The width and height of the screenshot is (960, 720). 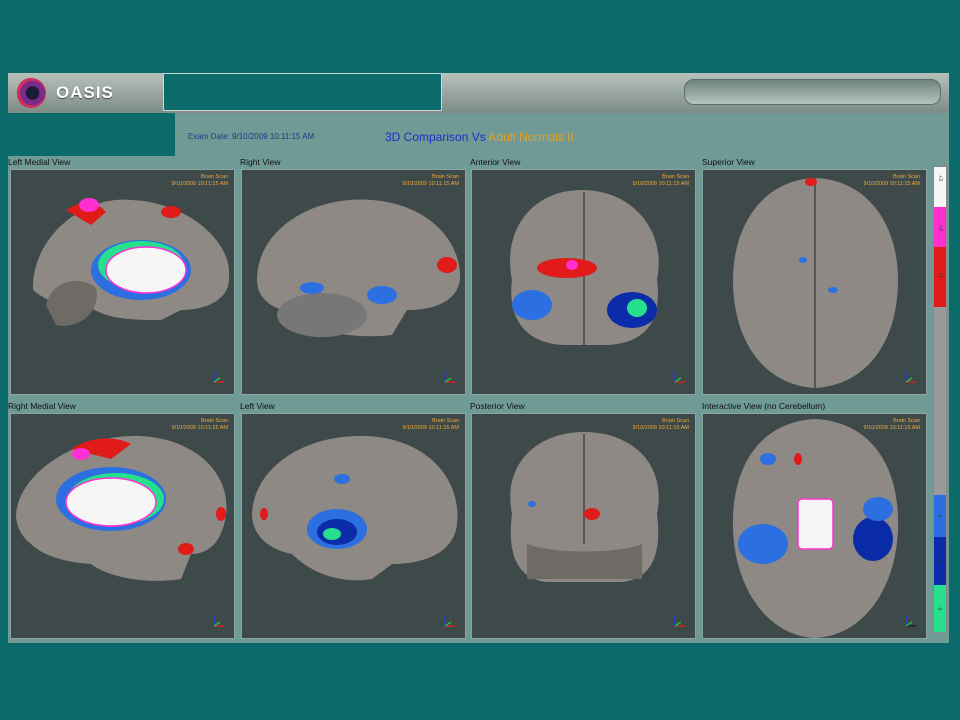 I want to click on scale-label: +2, so click(x=939, y=228).